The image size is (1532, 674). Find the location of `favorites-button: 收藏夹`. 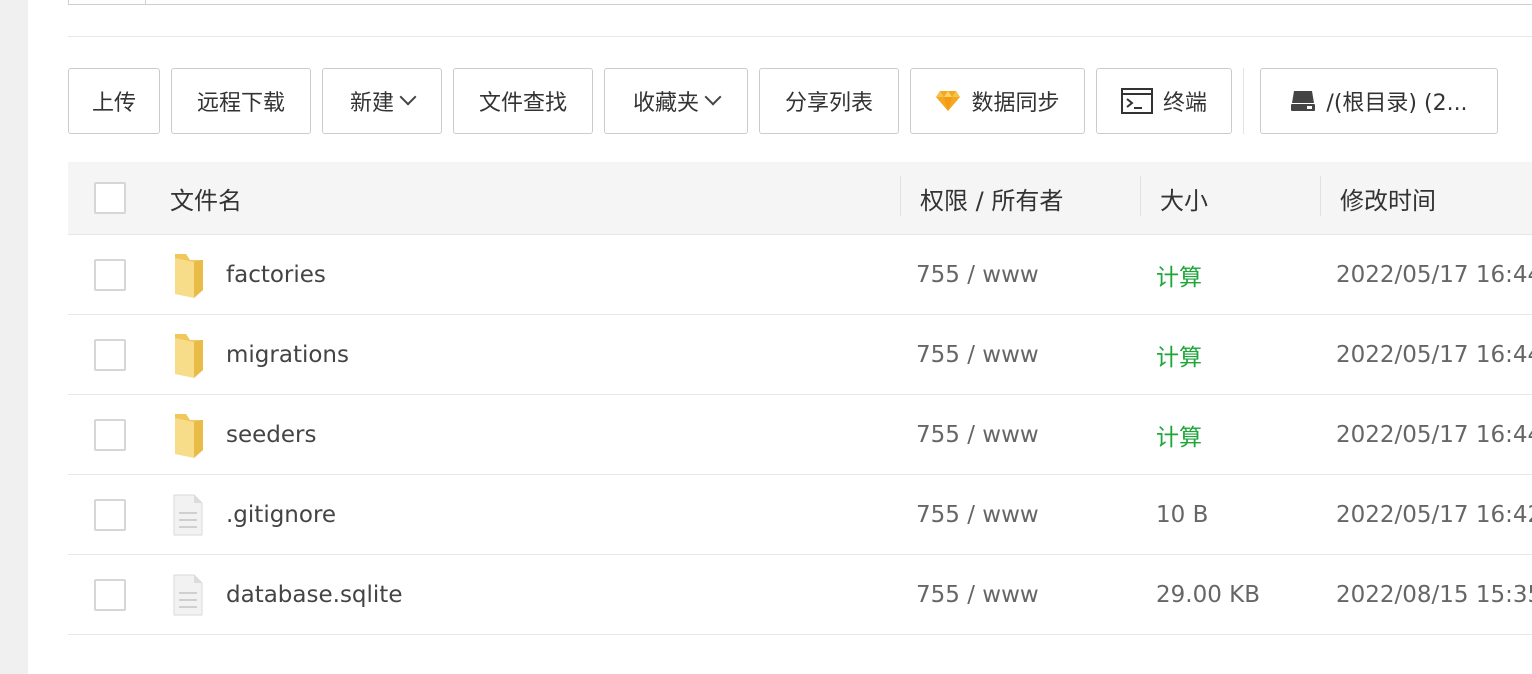

favorites-button: 收藏夹 is located at coordinates (676, 101).